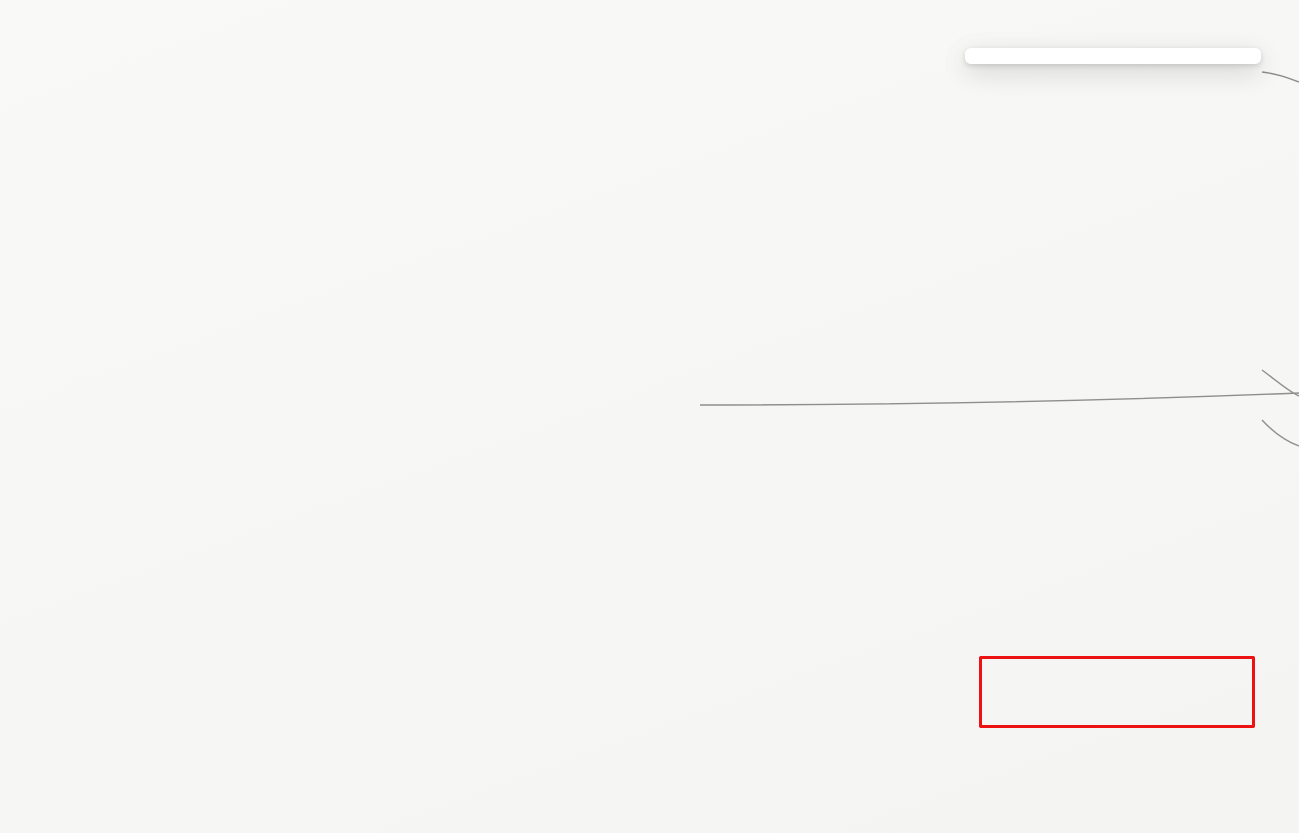 This screenshot has width=1299, height=833. What do you see at coordinates (1113, 56) in the screenshot?
I see `query-context-menu` at bounding box center [1113, 56].